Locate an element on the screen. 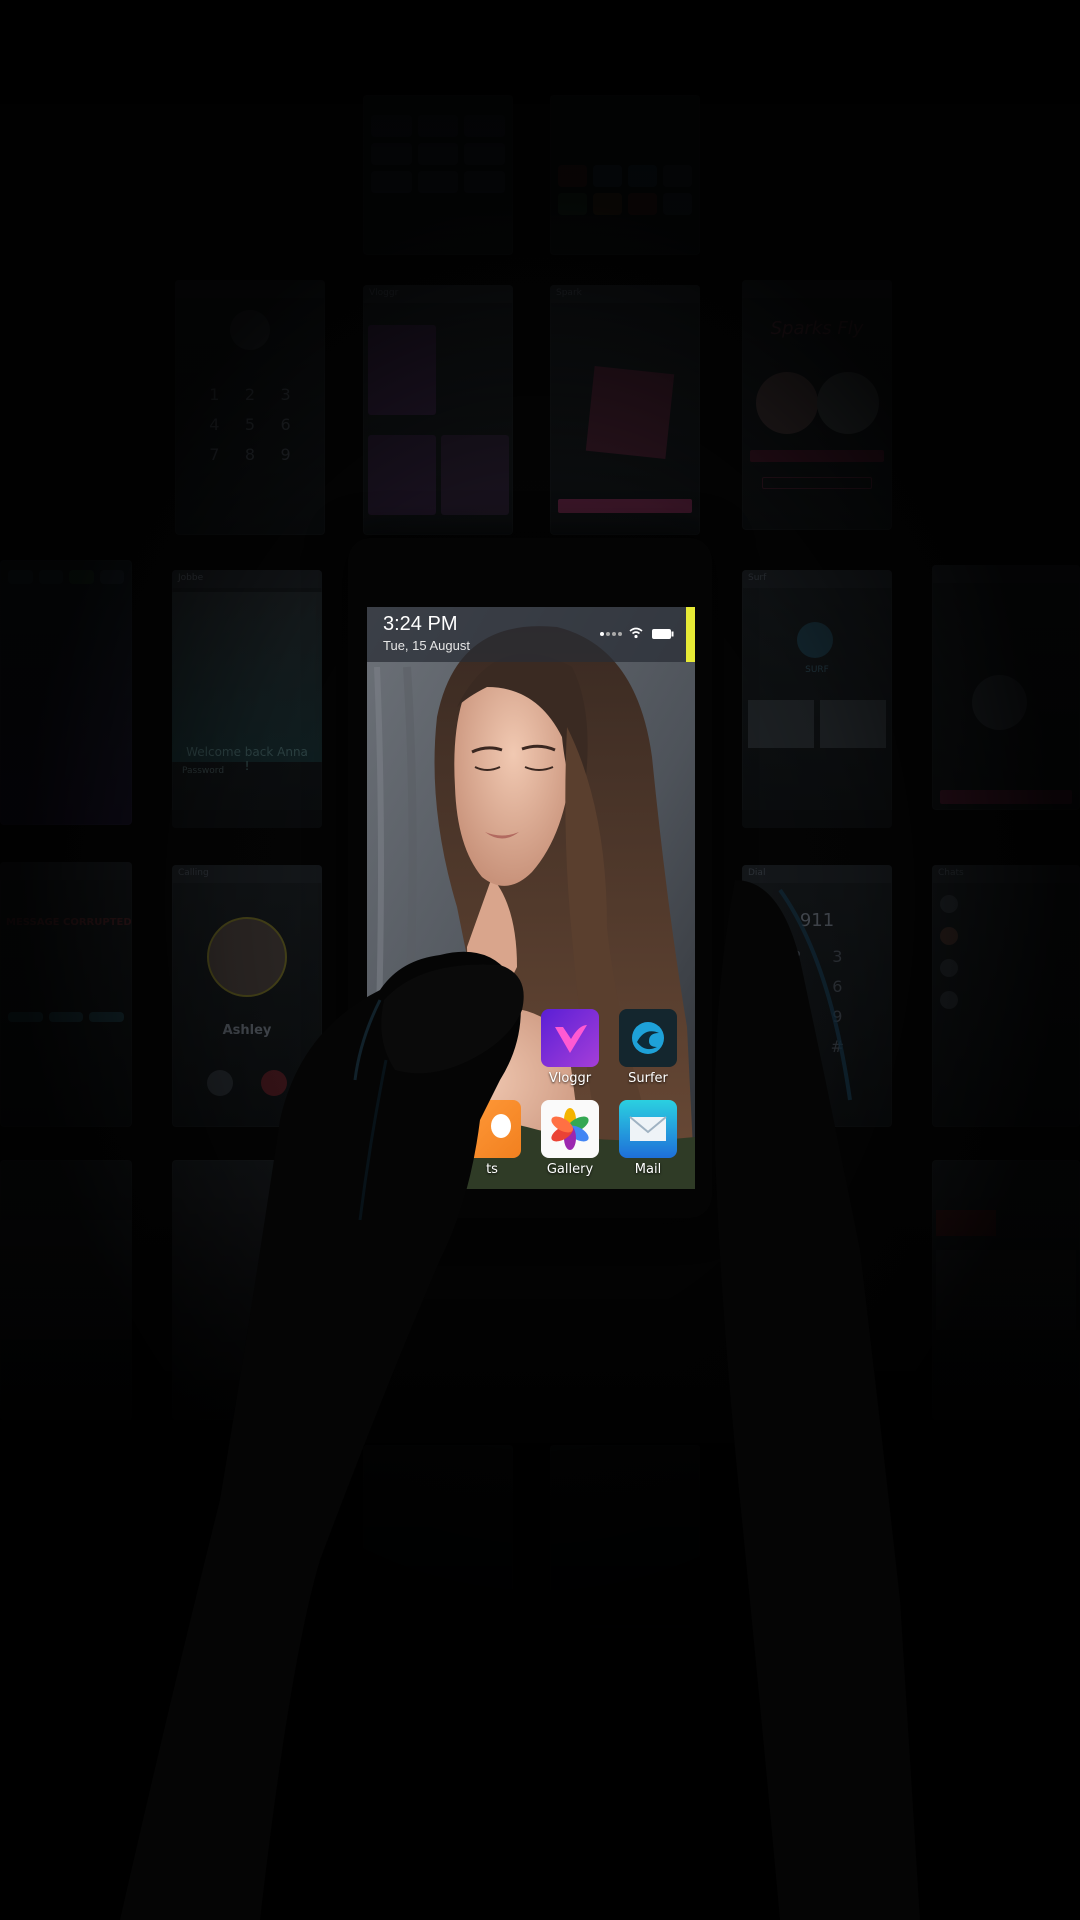  bg-surf-title: Surf is located at coordinates (817, 579).